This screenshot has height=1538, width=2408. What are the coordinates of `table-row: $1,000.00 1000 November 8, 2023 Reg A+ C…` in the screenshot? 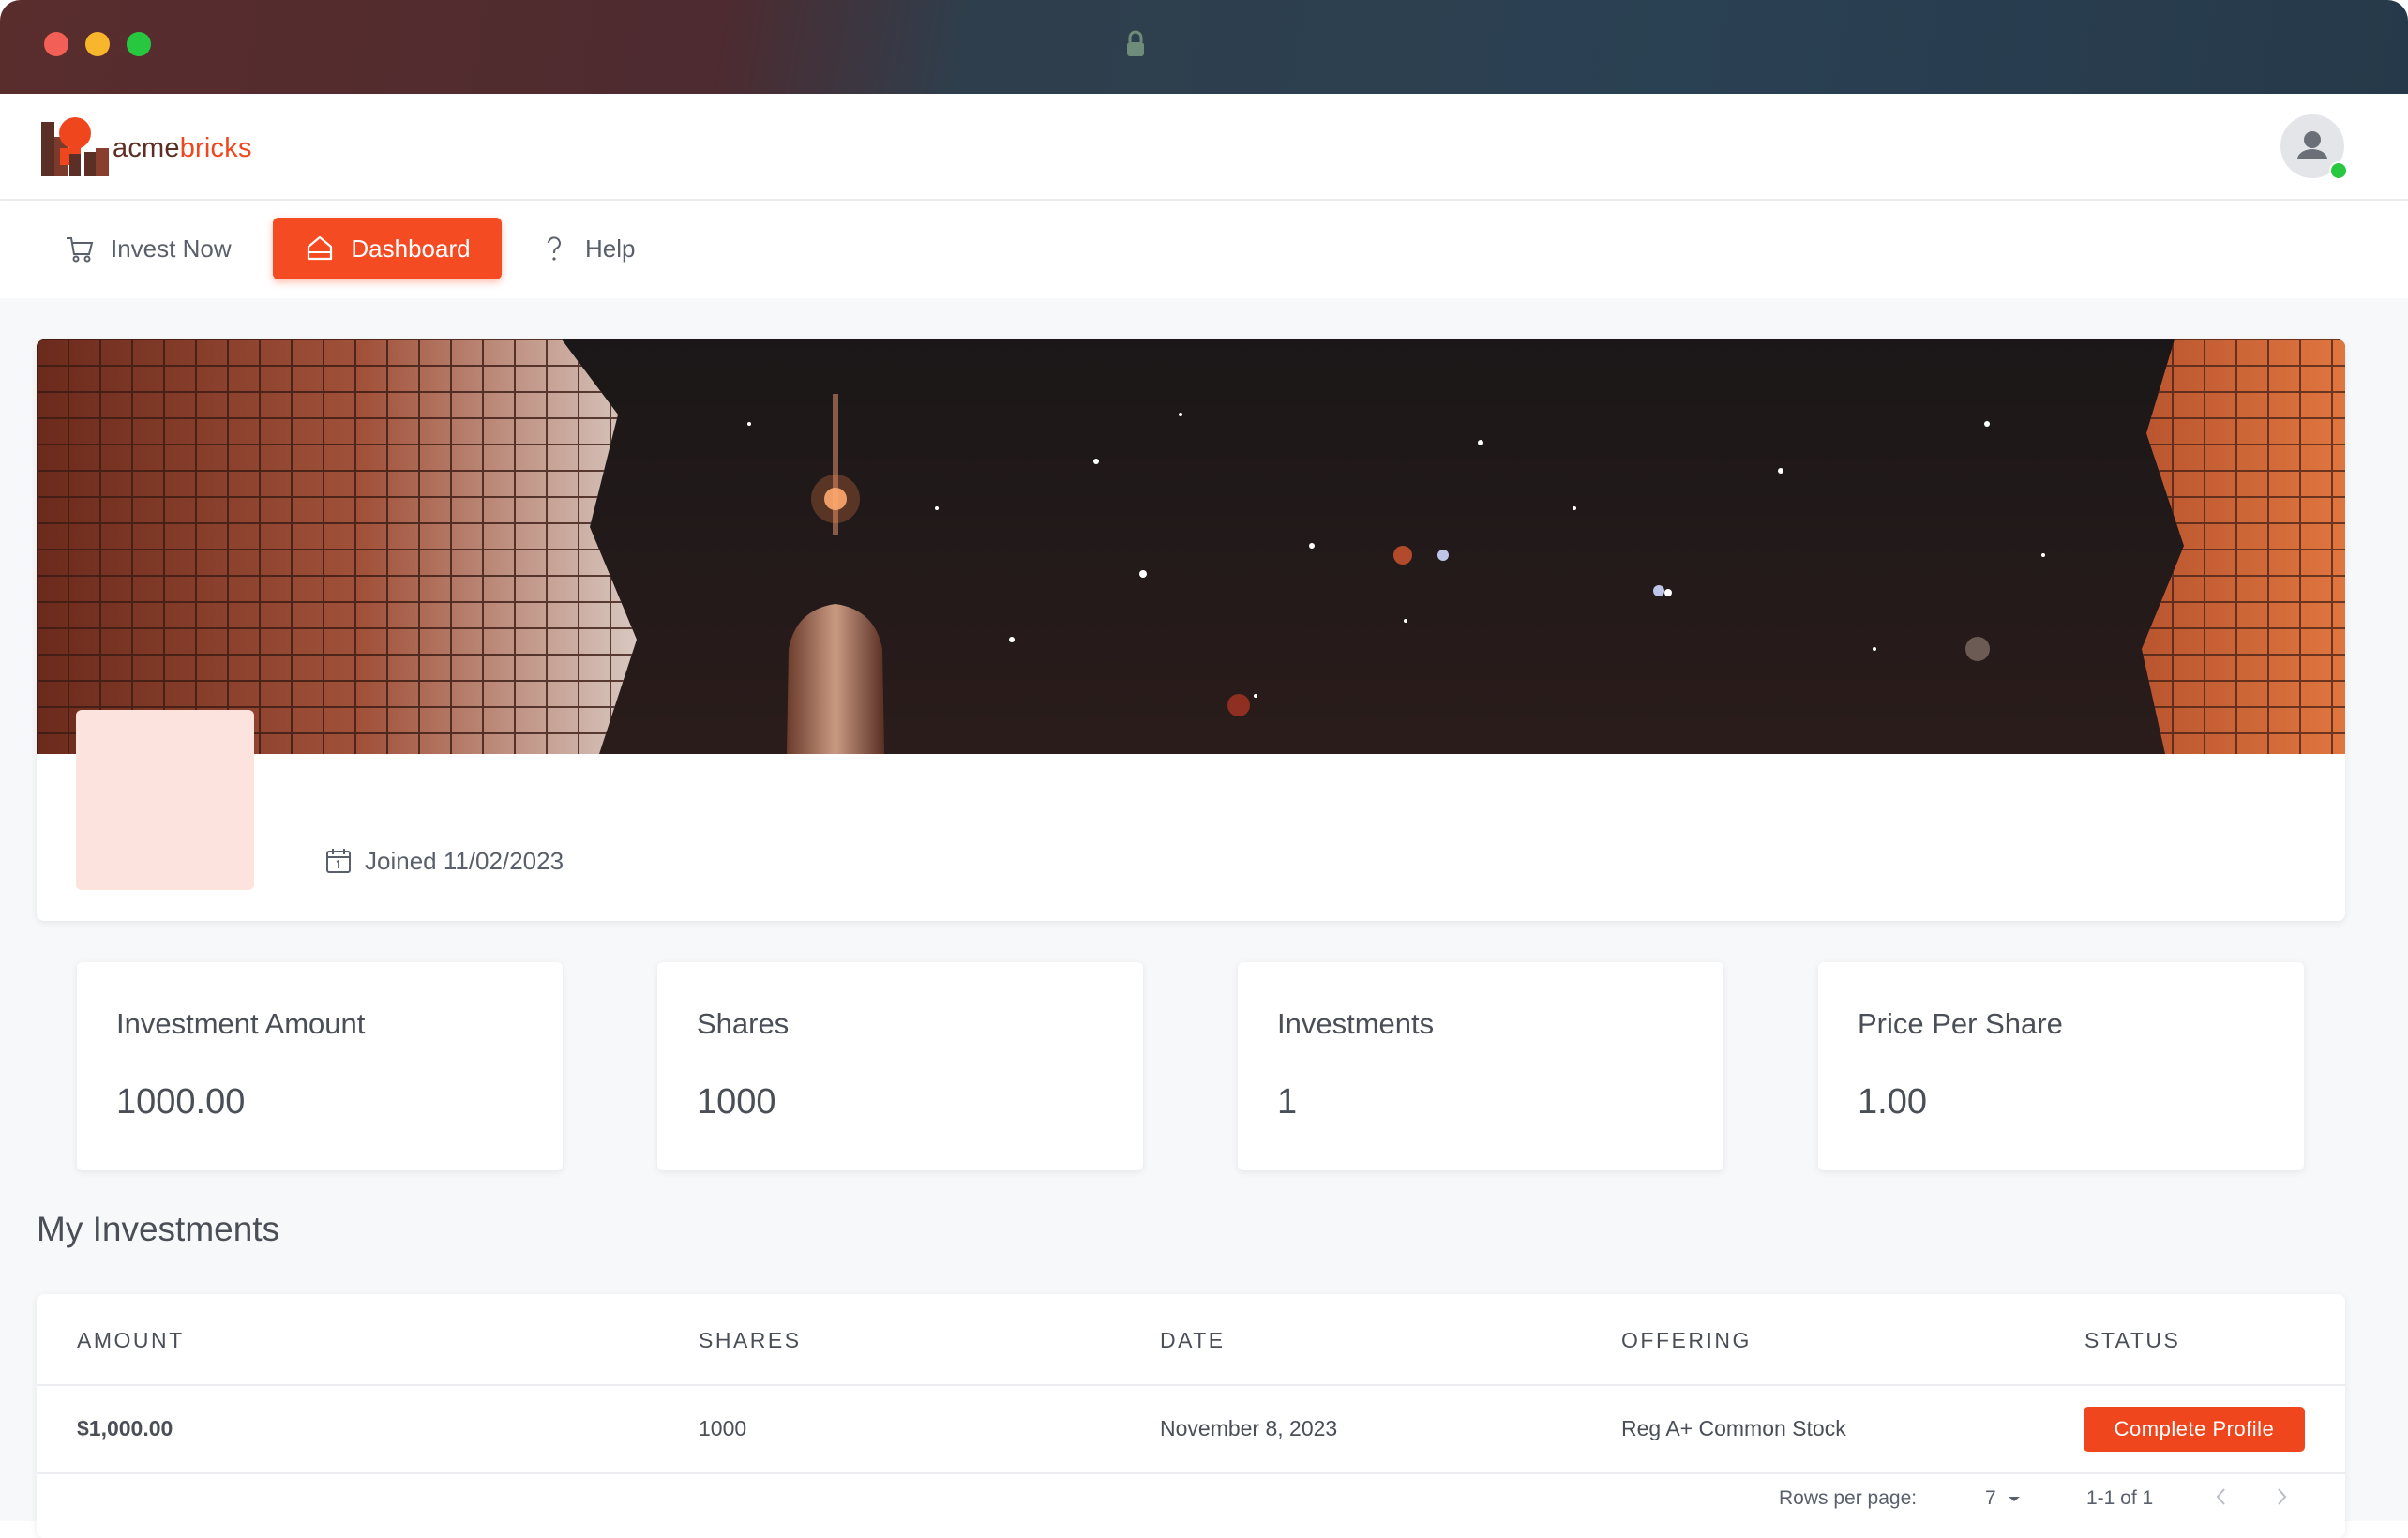 It's located at (1191, 1429).